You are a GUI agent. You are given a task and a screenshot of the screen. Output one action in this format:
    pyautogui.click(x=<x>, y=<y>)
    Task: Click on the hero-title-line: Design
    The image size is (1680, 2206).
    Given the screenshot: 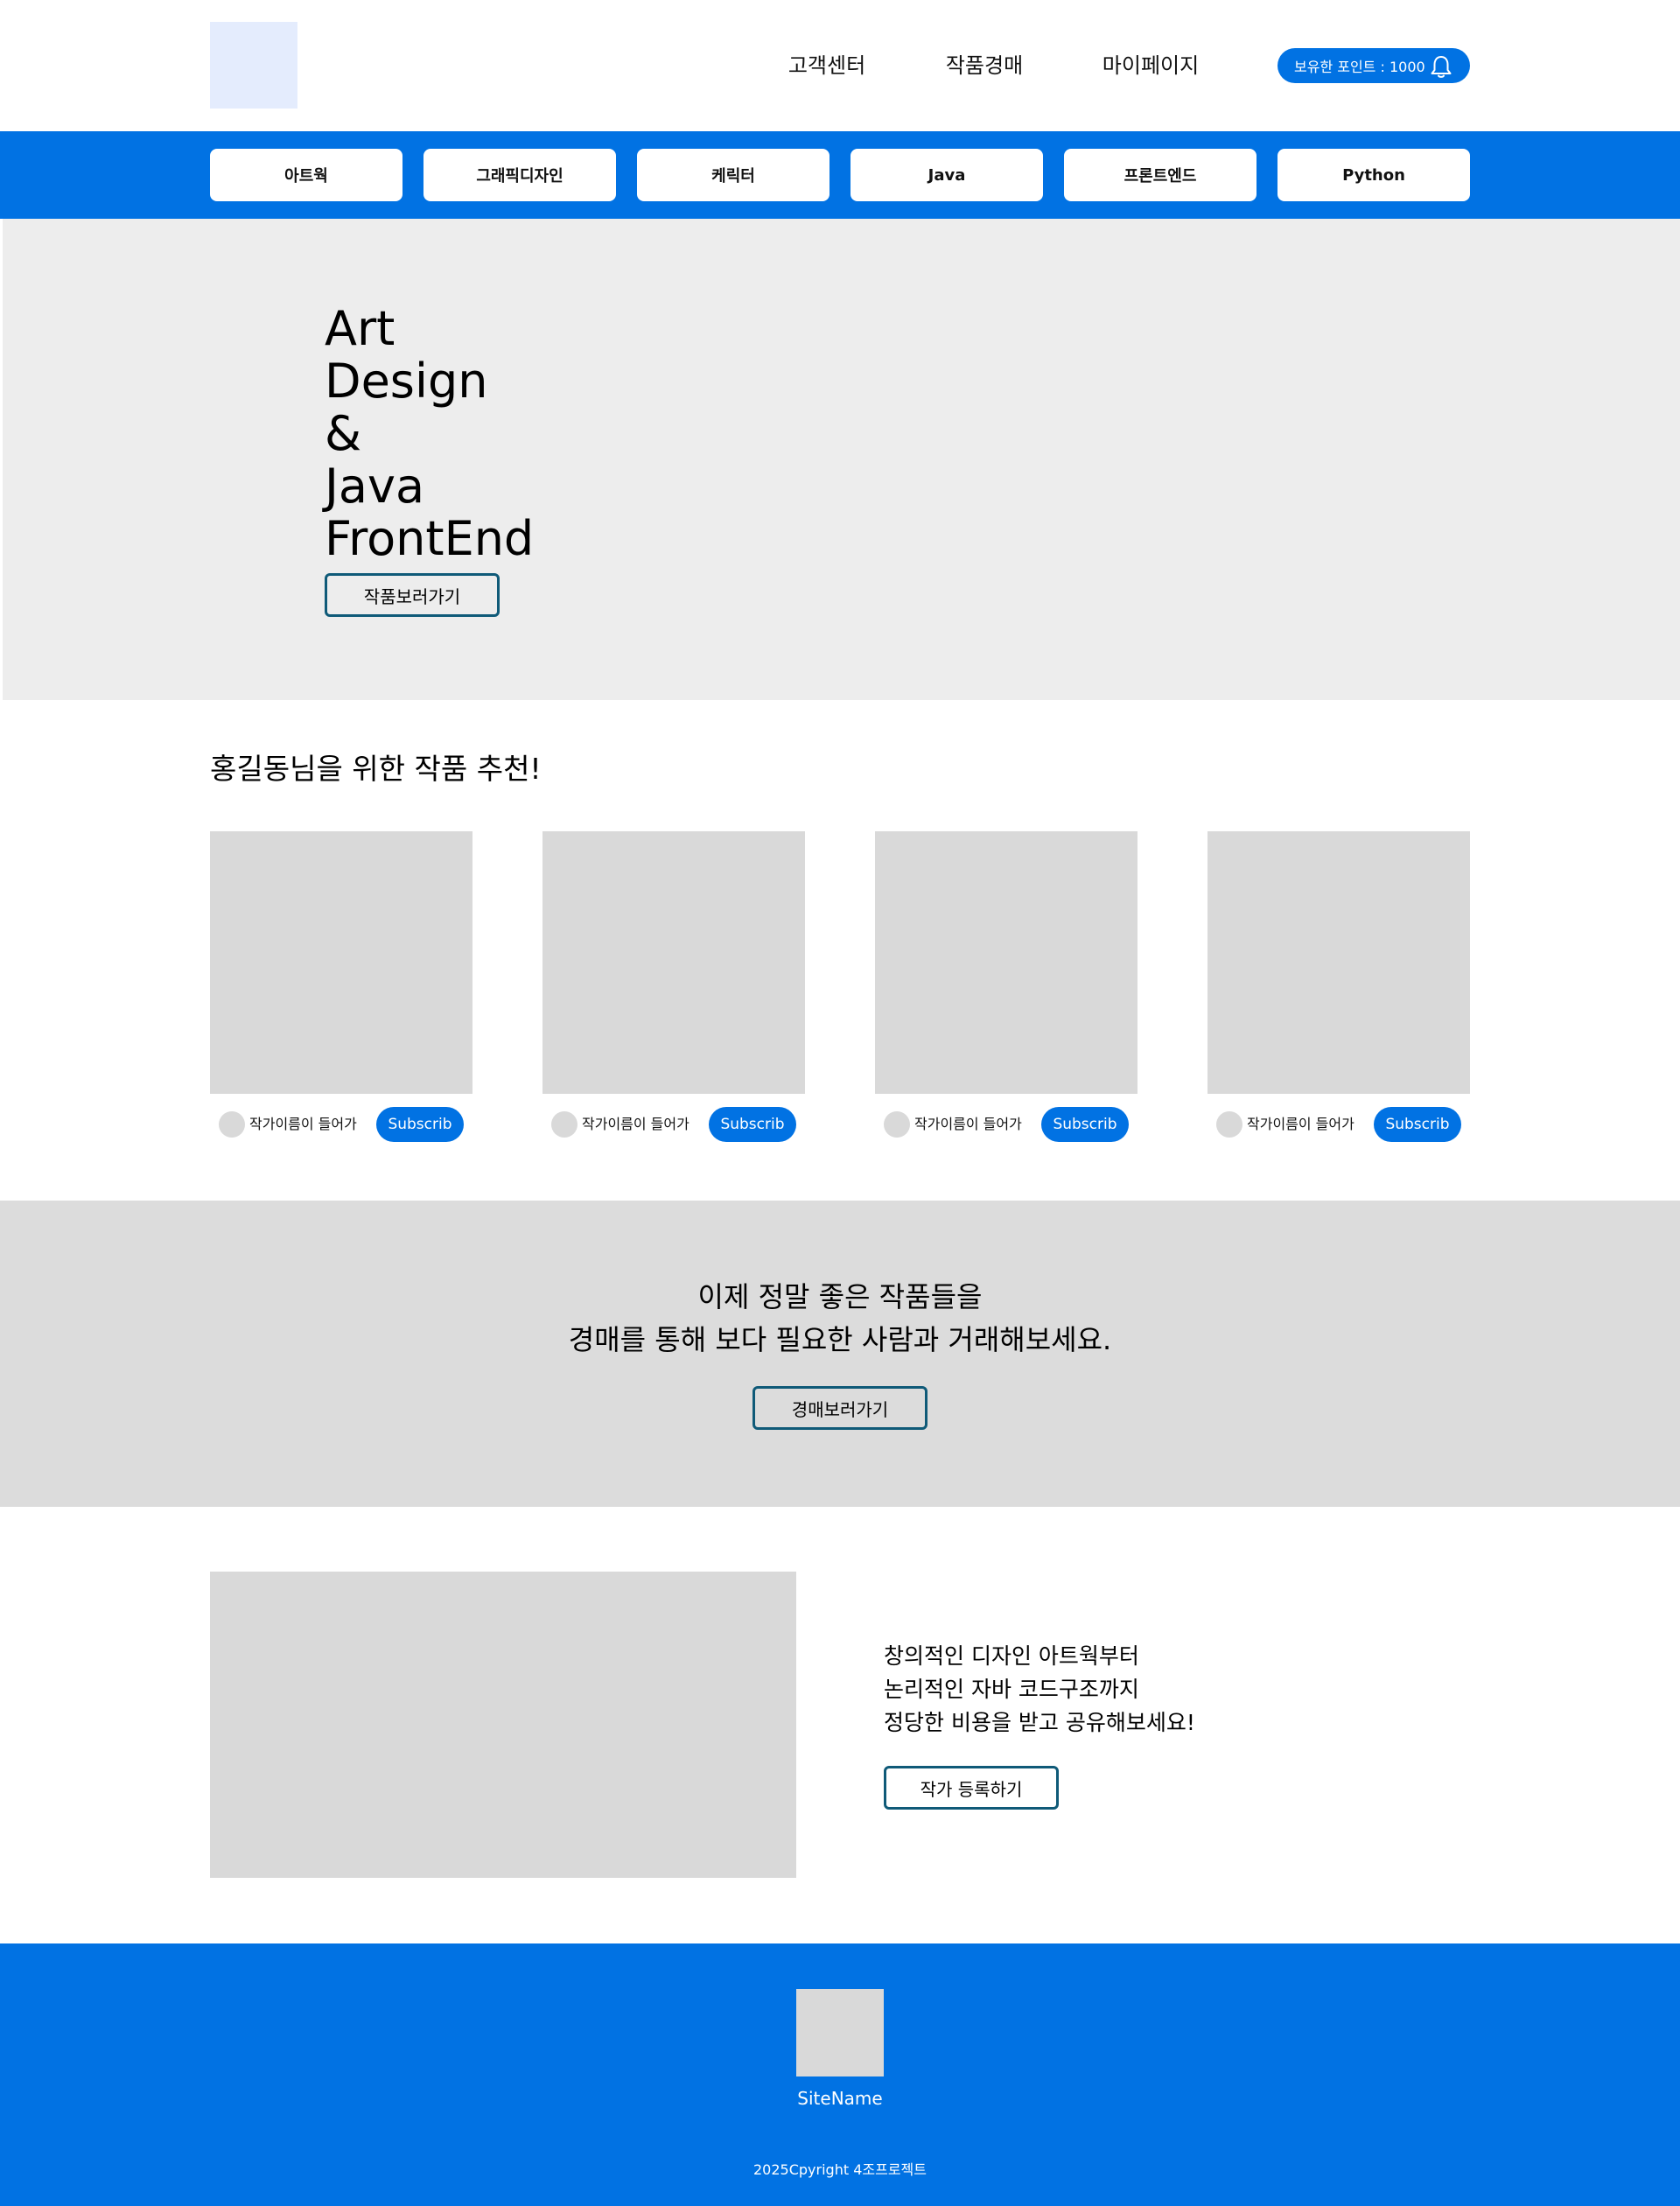 What is the action you would take?
    pyautogui.click(x=406, y=381)
    